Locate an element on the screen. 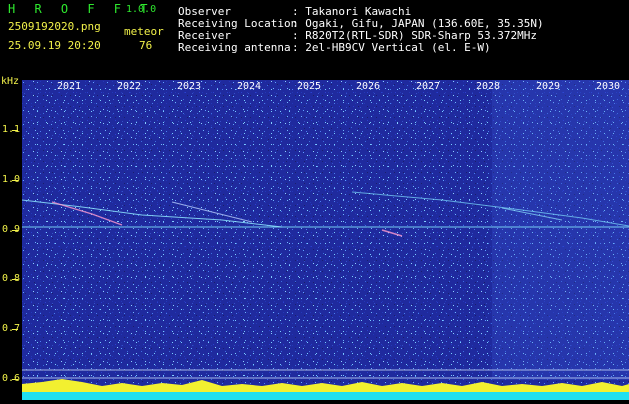 This screenshot has width=629, height=404. x-tick-label: 2029 is located at coordinates (548, 86).